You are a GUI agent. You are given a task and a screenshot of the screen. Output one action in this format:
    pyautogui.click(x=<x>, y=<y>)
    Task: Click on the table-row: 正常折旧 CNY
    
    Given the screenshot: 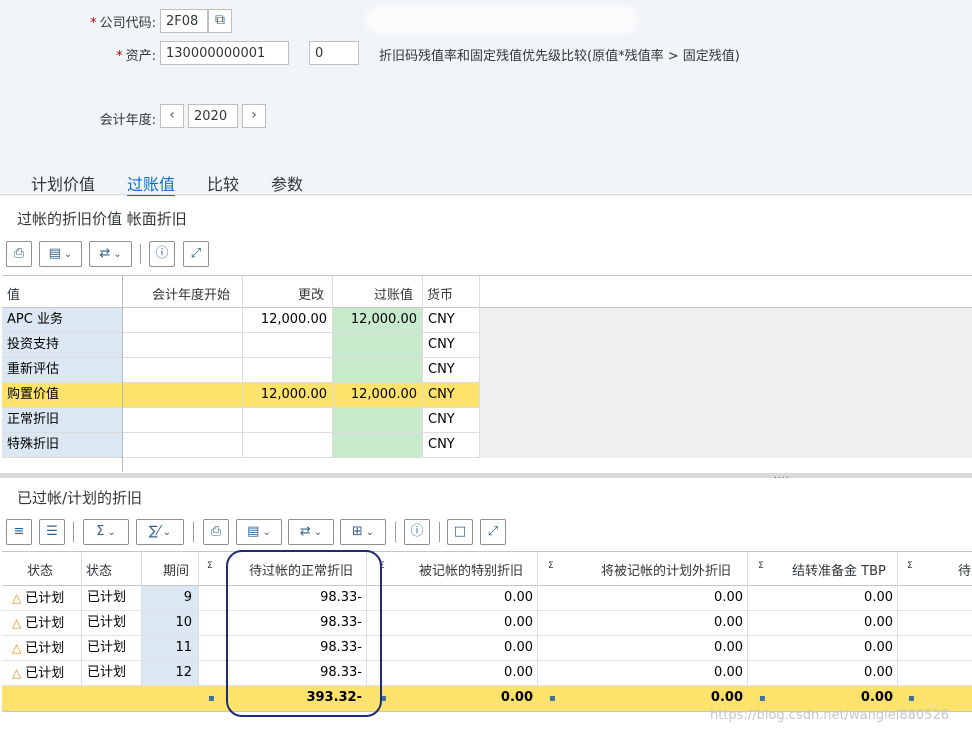 What is the action you would take?
    pyautogui.click(x=241, y=420)
    